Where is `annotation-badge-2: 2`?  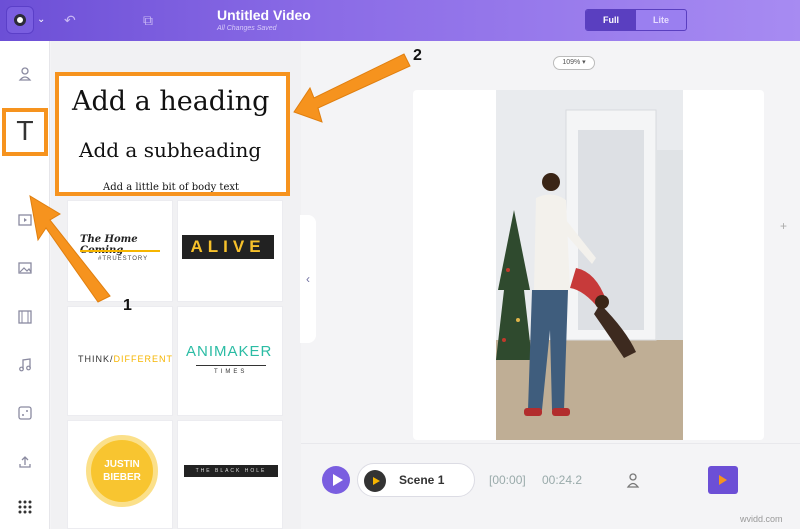 annotation-badge-2: 2 is located at coordinates (417, 55).